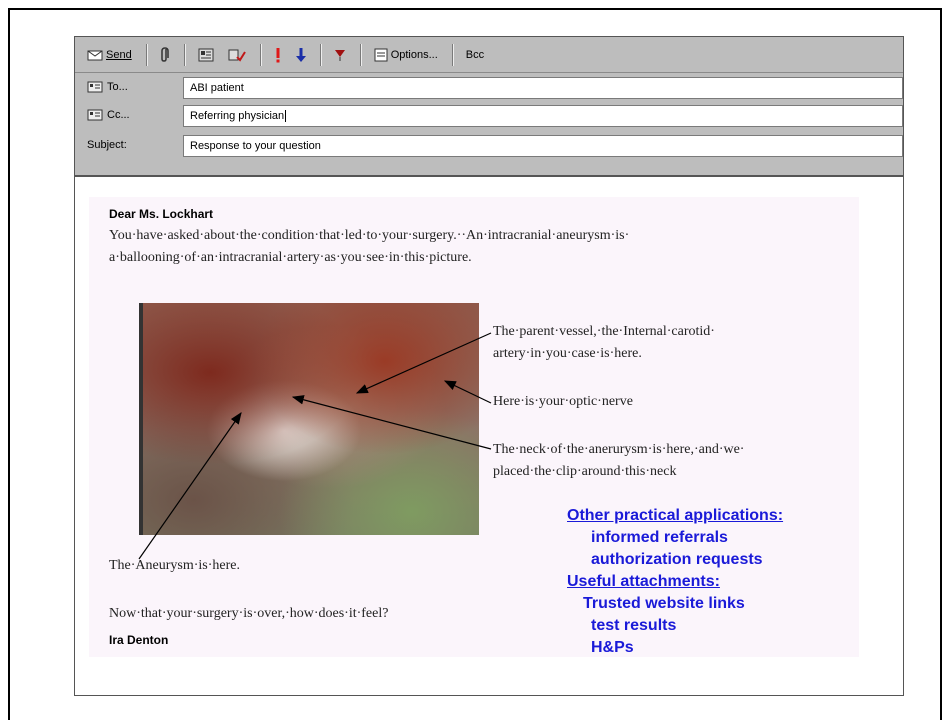  What do you see at coordinates (612, 647) in the screenshot?
I see `overlay-item: H&Ps` at bounding box center [612, 647].